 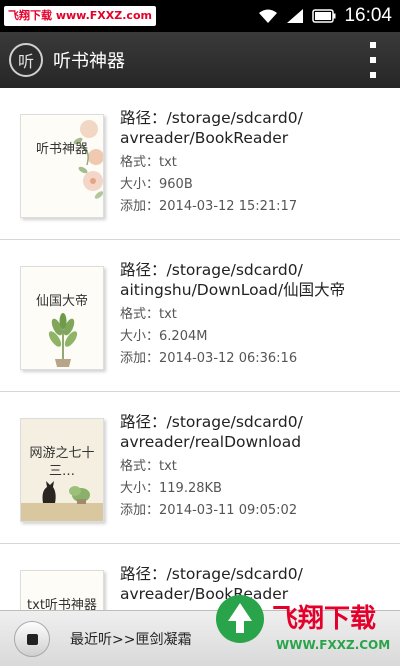 I want to click on book-added-date: 添加：2014-03-12 15:21:17, so click(x=209, y=206).